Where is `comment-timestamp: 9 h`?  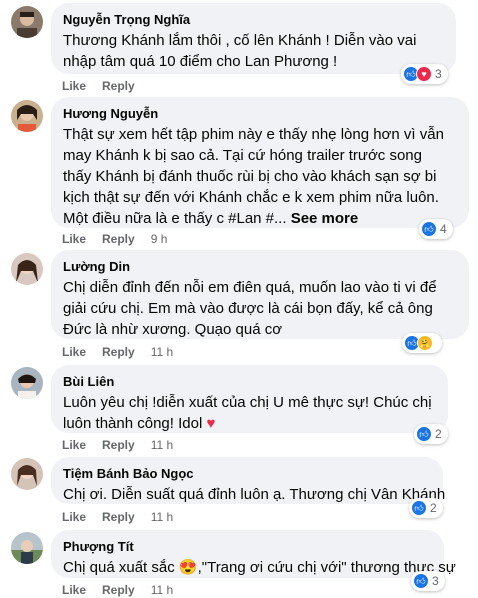
comment-timestamp: 9 h is located at coordinates (159, 239).